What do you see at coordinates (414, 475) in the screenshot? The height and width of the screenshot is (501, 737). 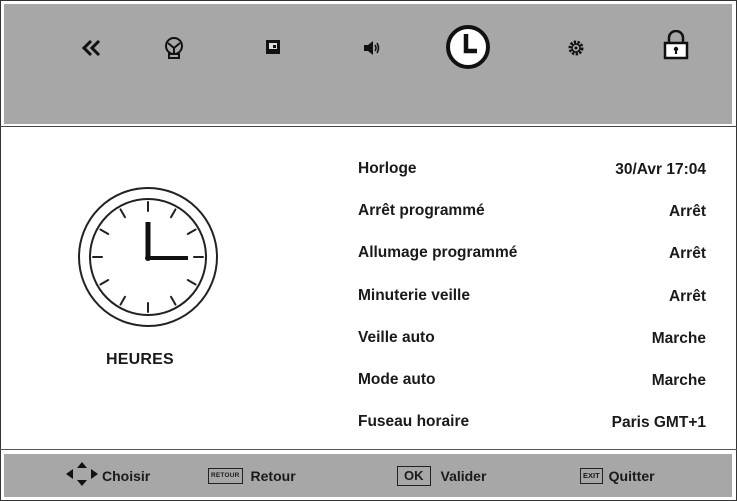 I see `ok-key: OK` at bounding box center [414, 475].